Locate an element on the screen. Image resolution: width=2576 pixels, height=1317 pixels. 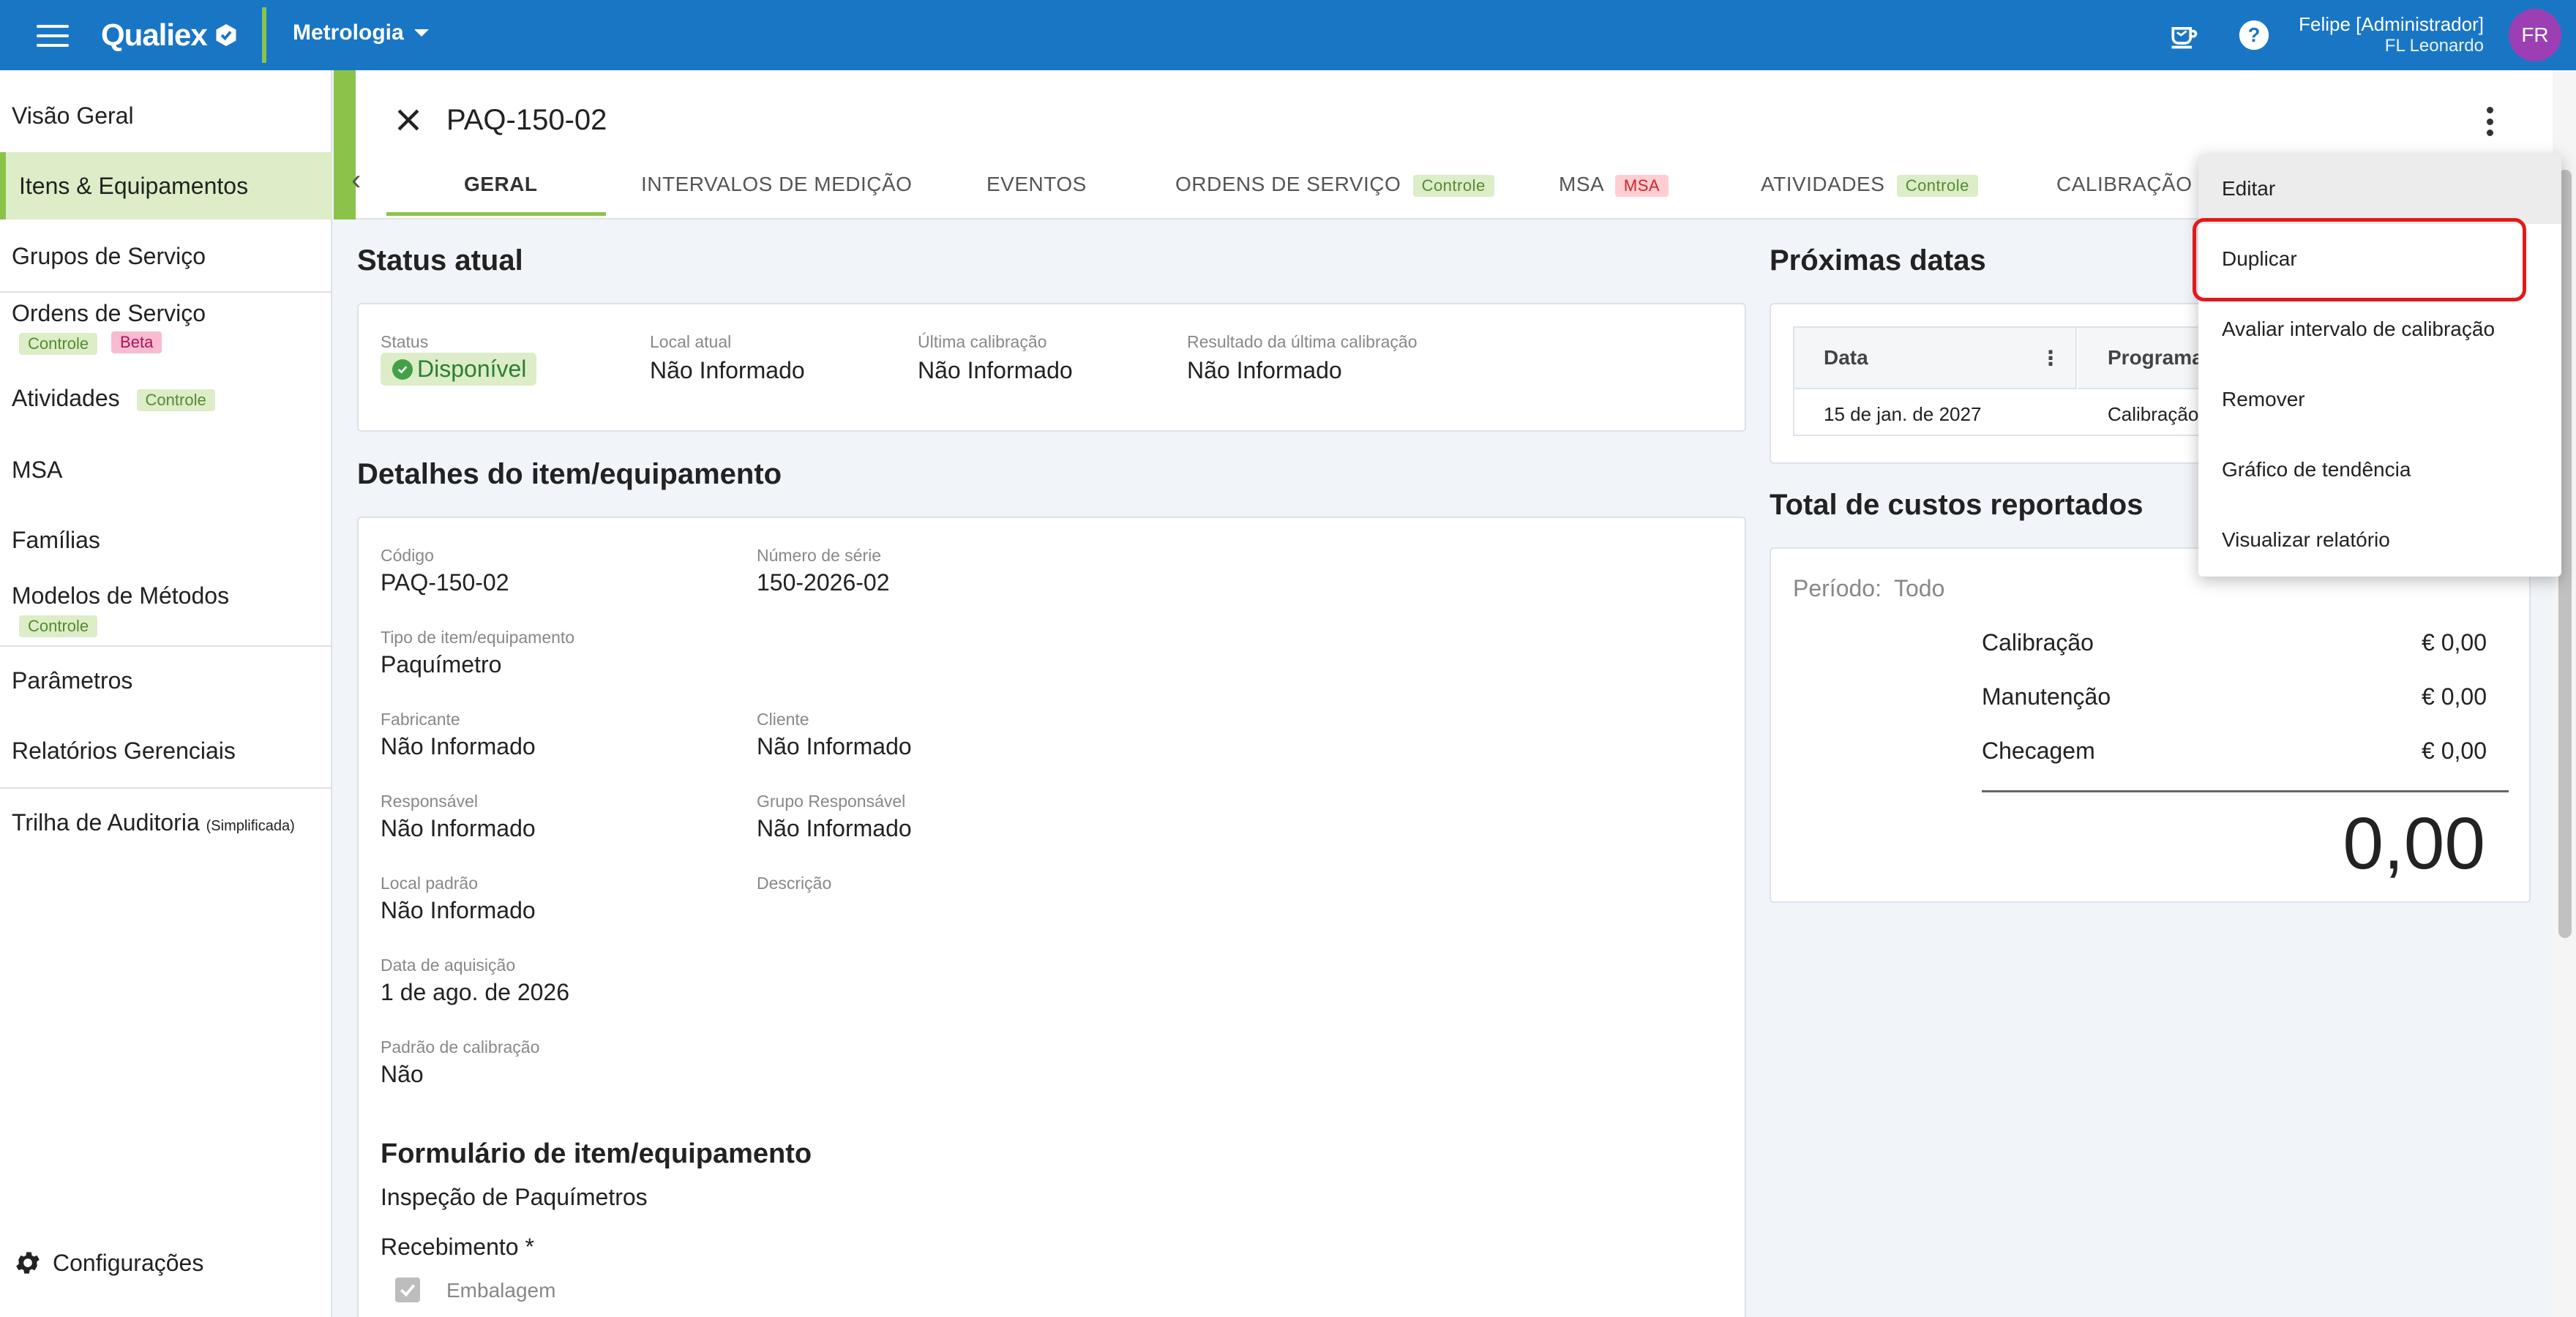
ultima-calibracao-label: Última calibração is located at coordinates (982, 341).